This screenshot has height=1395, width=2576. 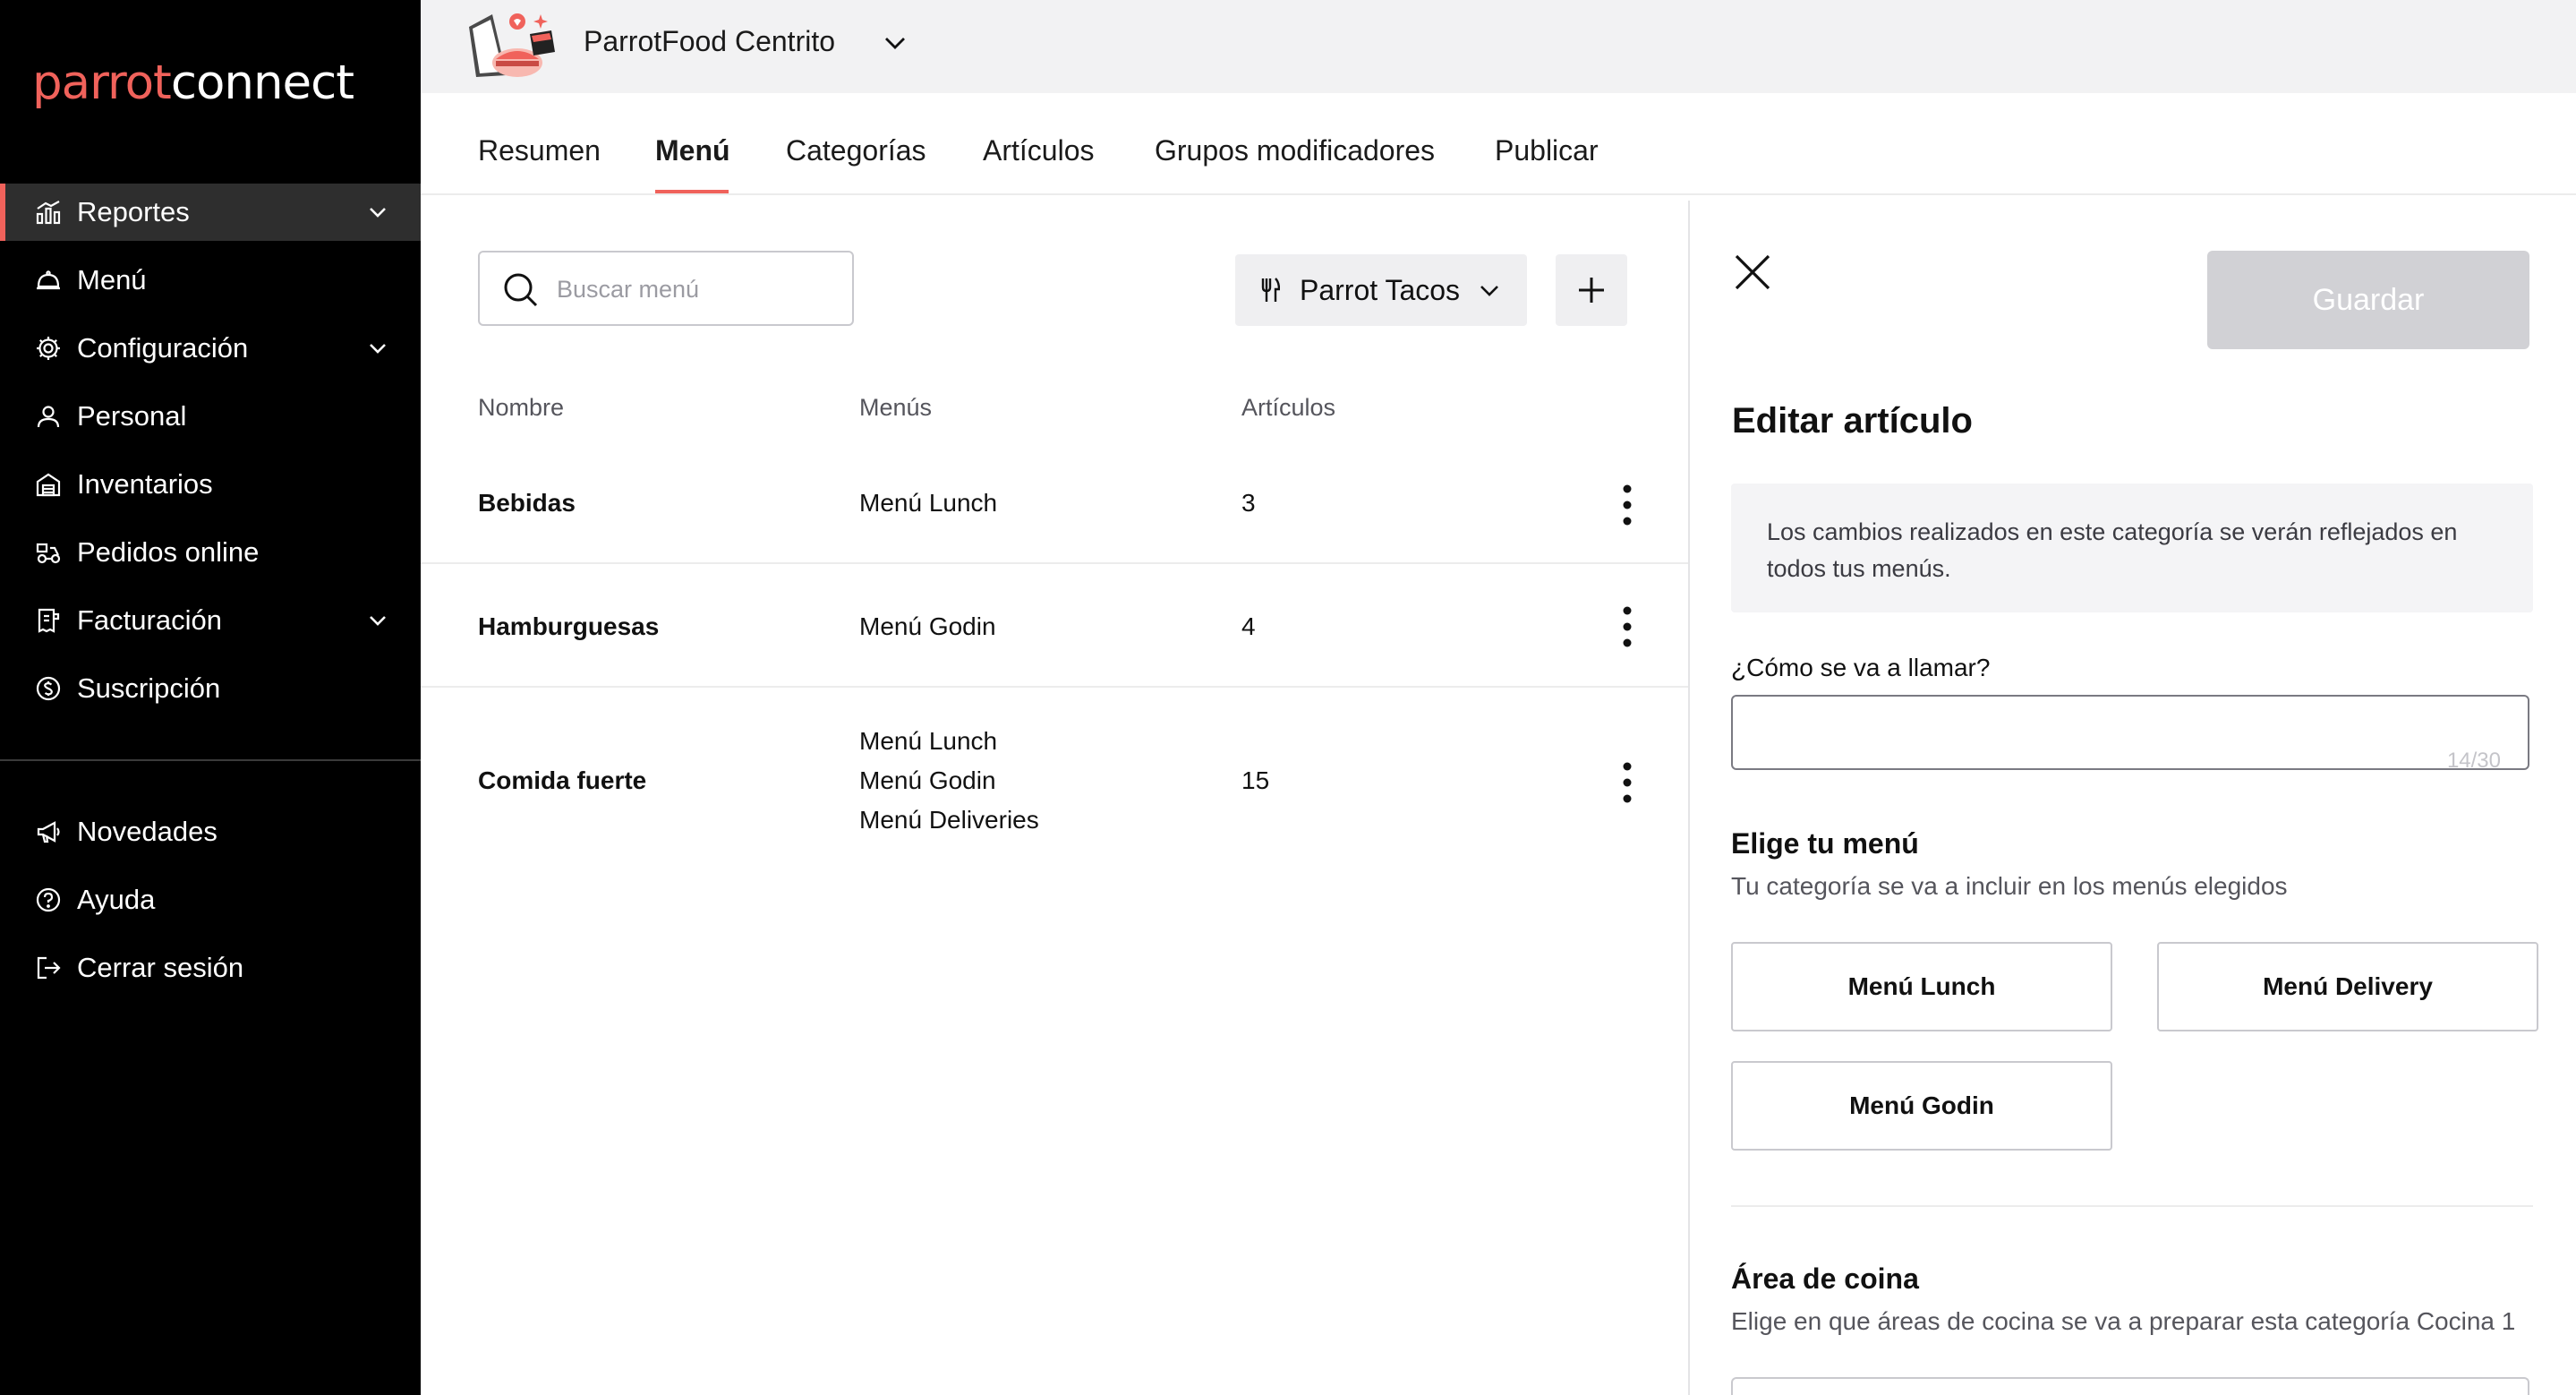 I want to click on plus-icon, so click(x=1591, y=290).